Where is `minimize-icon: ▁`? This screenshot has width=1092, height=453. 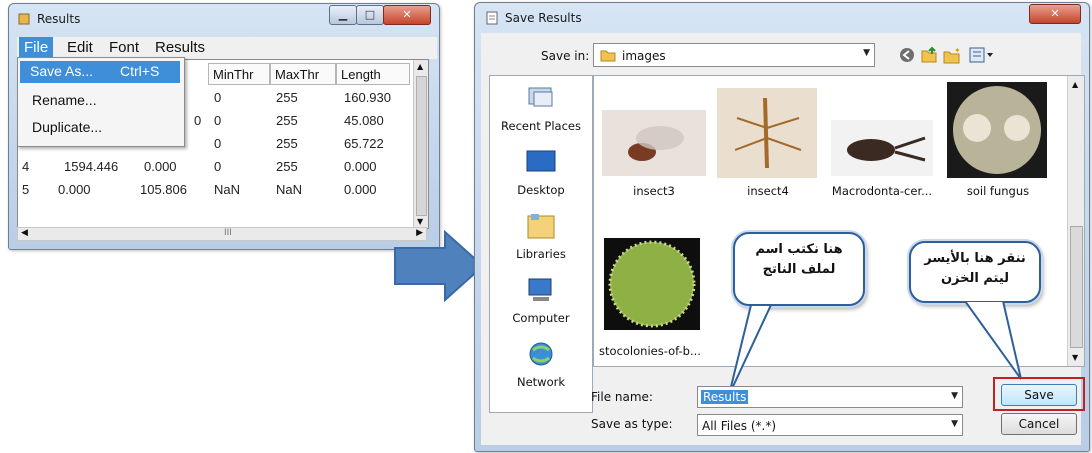 minimize-icon: ▁ is located at coordinates (343, 14).